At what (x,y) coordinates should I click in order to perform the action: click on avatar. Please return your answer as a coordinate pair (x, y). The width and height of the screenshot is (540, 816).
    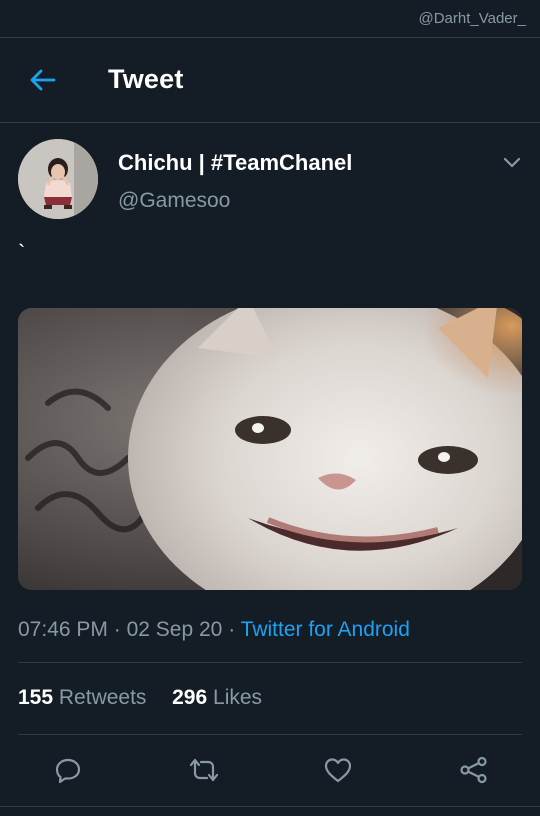
    Looking at the image, I should click on (58, 179).